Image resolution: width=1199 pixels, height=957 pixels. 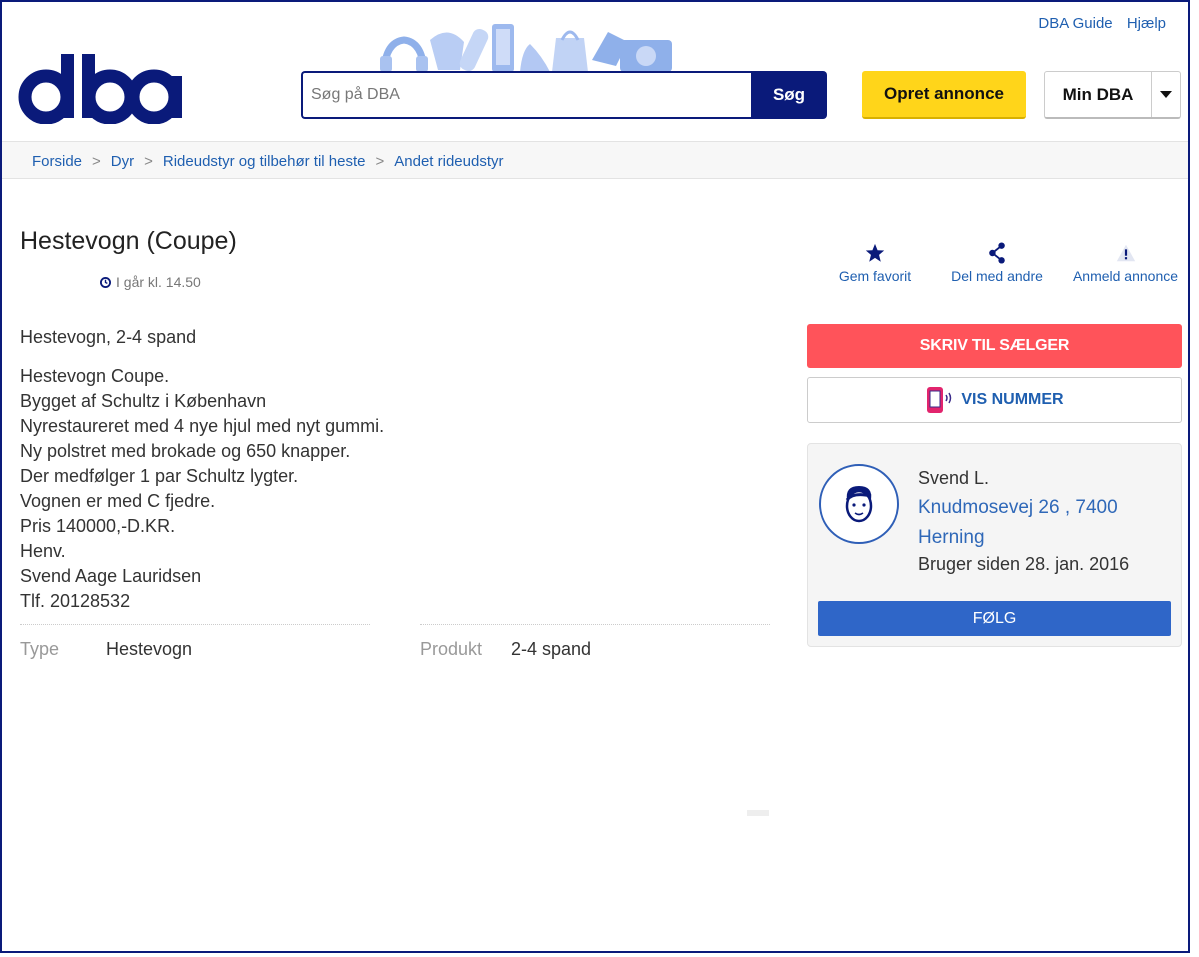 What do you see at coordinates (75, 601) in the screenshot?
I see `description-line: Tlf. 20128532` at bounding box center [75, 601].